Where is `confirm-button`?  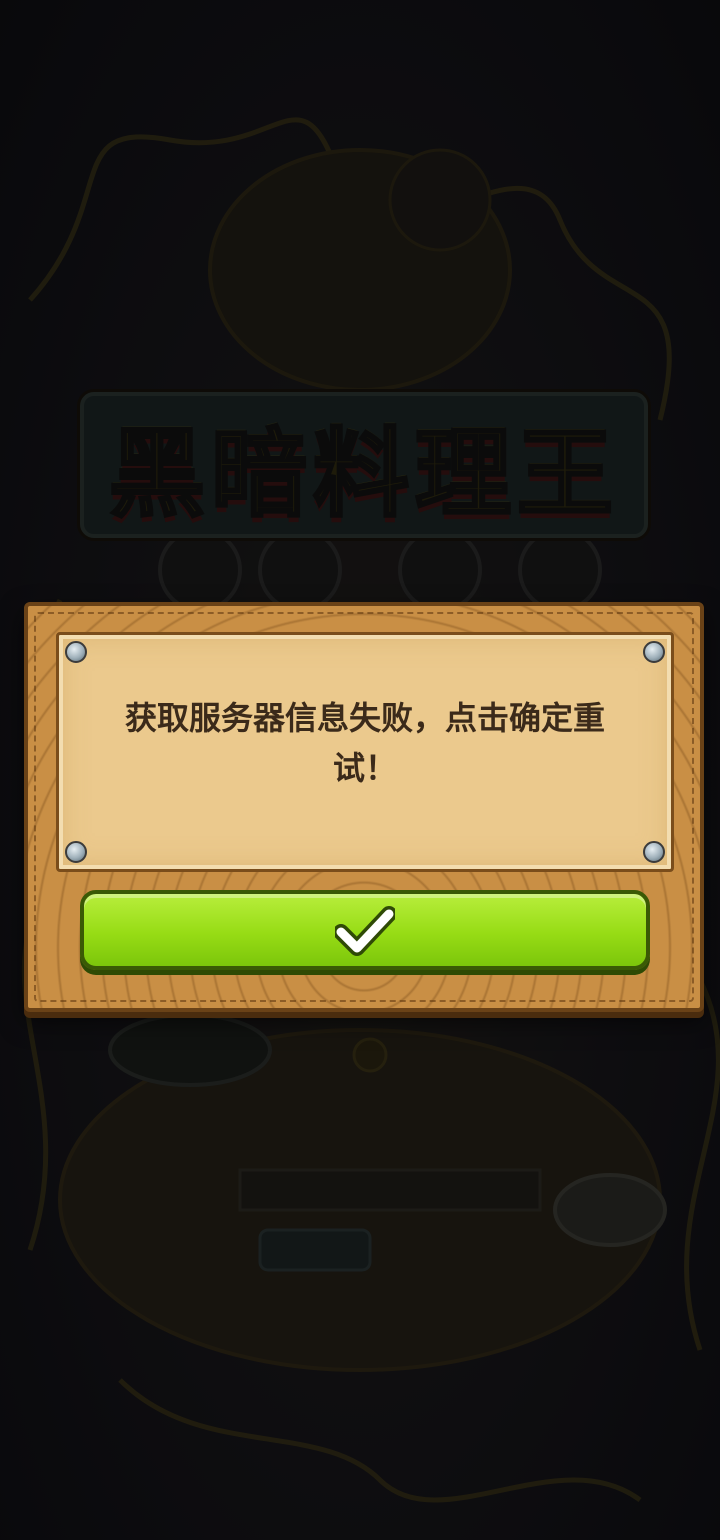 confirm-button is located at coordinates (365, 930).